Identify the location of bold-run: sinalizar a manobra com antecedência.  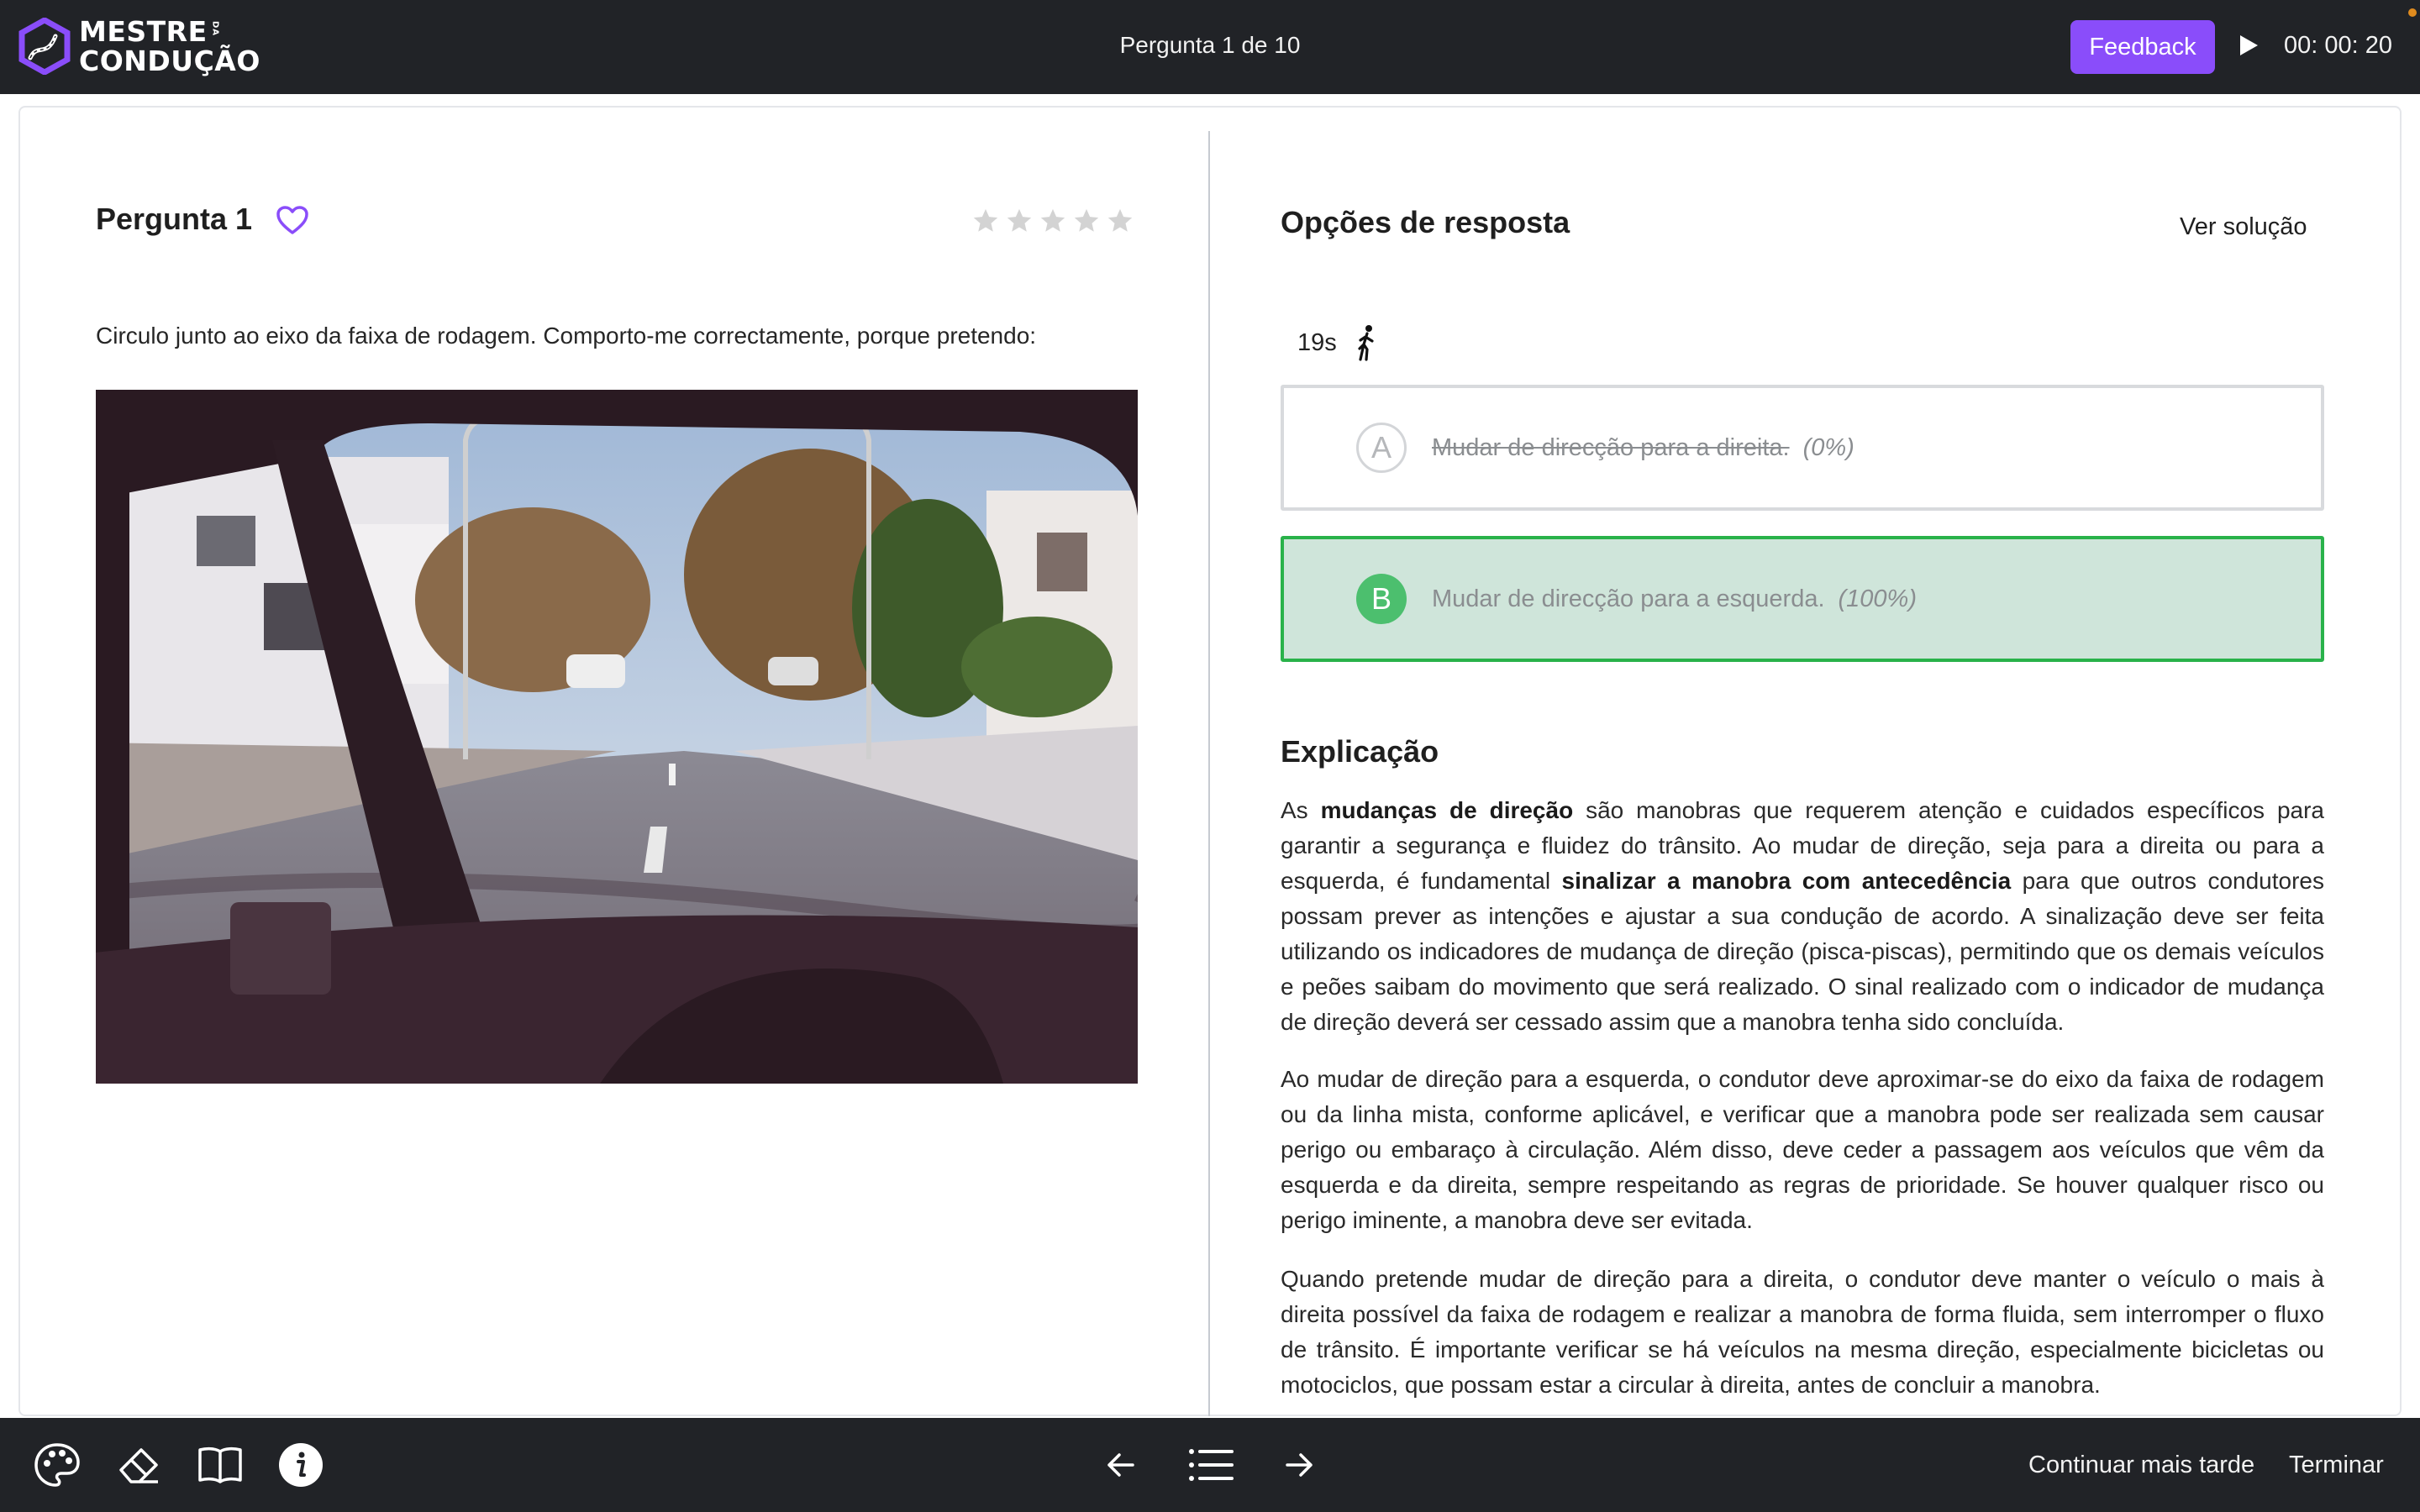
(1787, 881).